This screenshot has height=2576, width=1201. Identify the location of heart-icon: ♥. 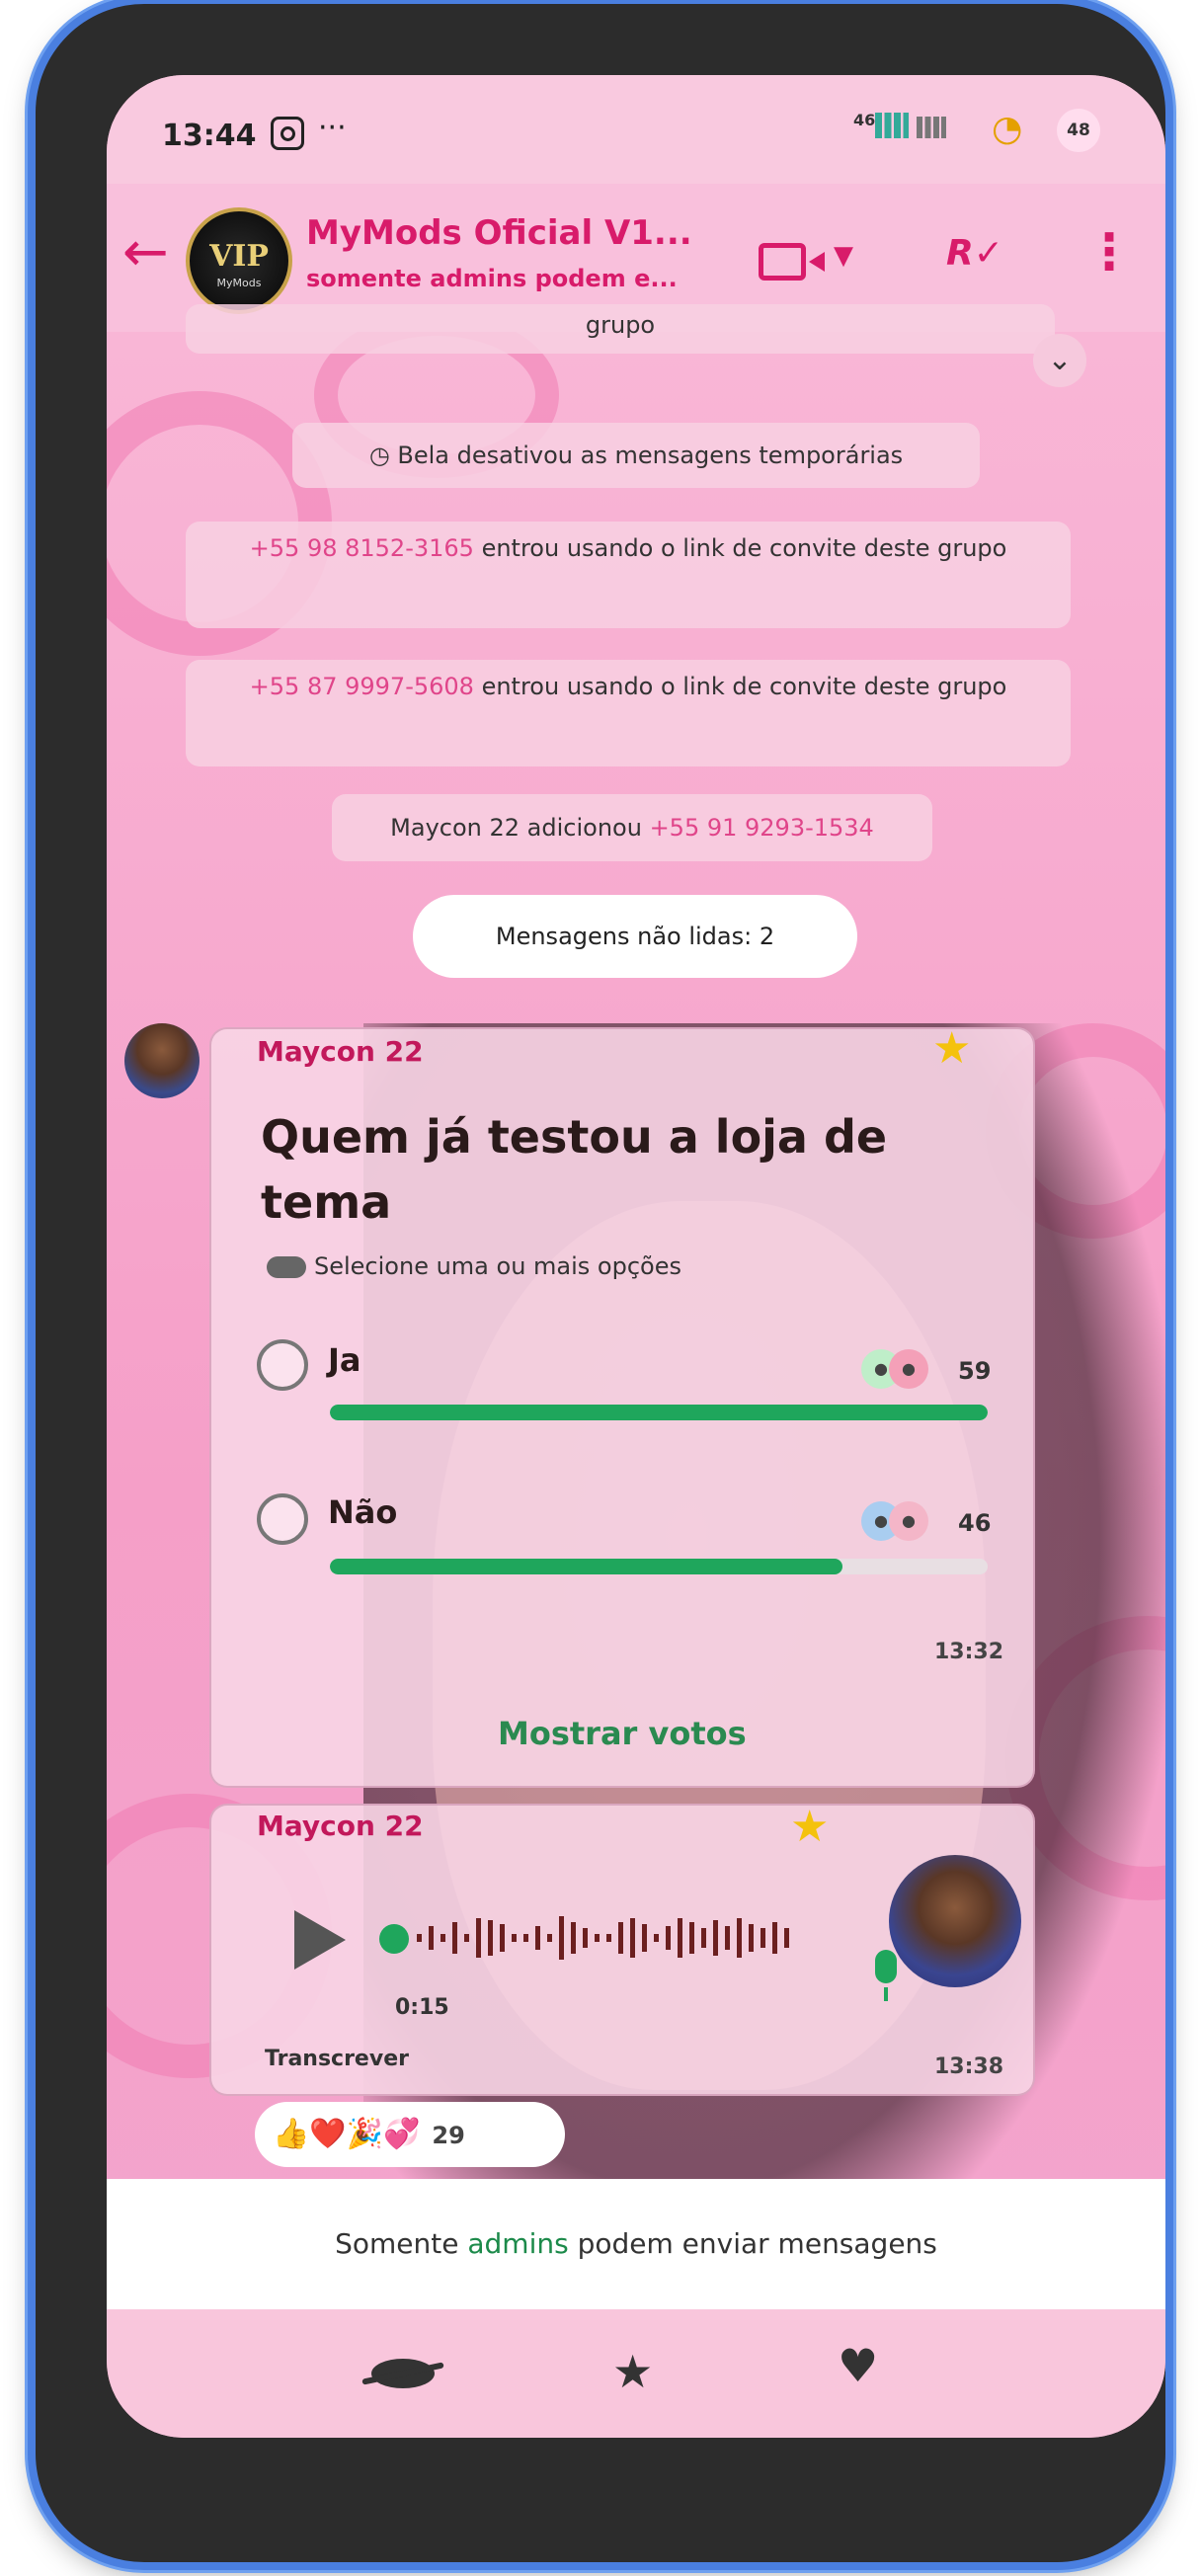
(858, 2365).